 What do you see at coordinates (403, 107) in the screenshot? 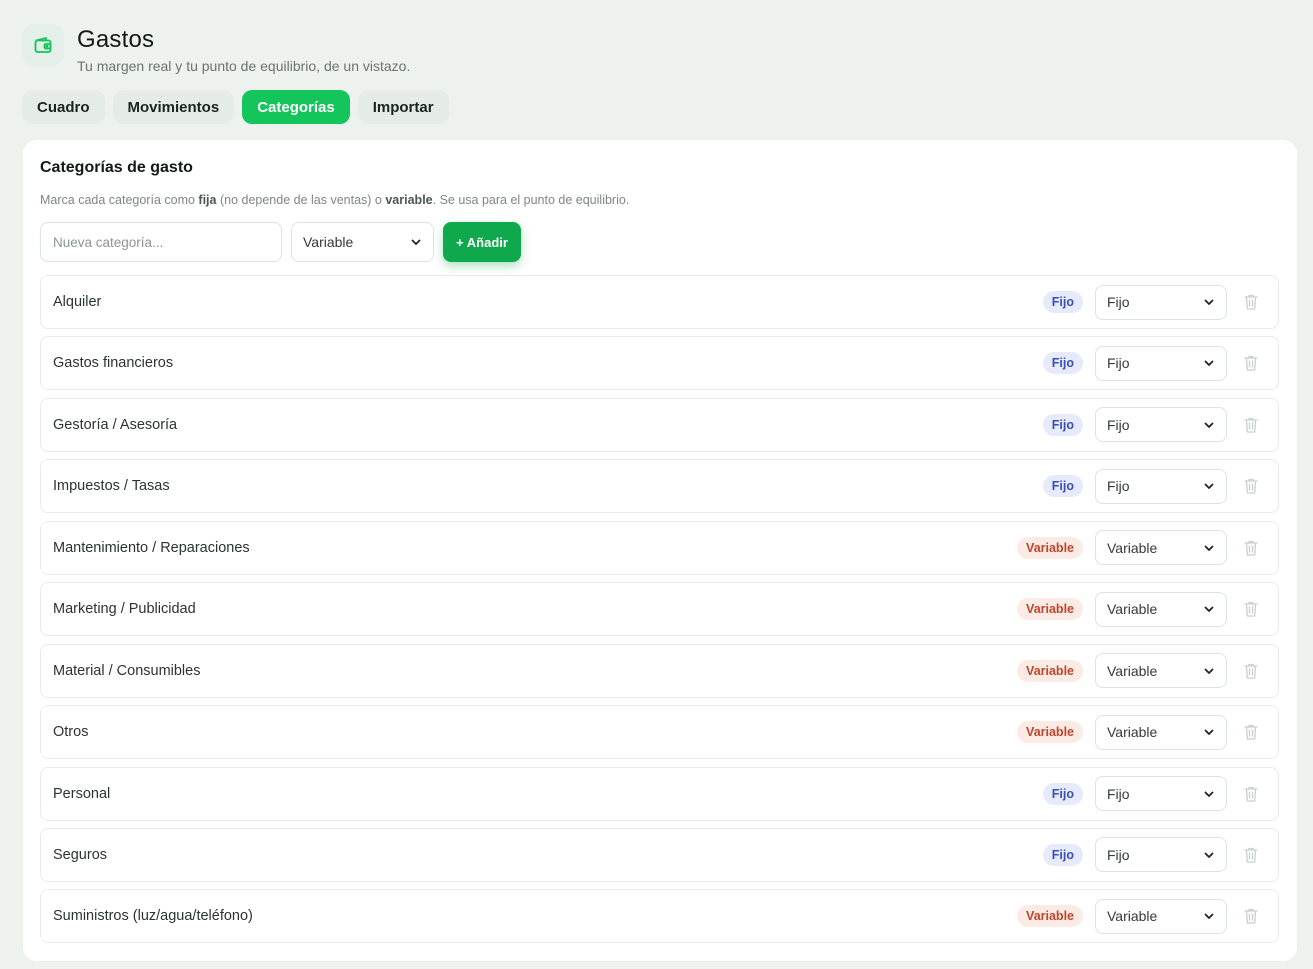
I see `tab-importar: Importar` at bounding box center [403, 107].